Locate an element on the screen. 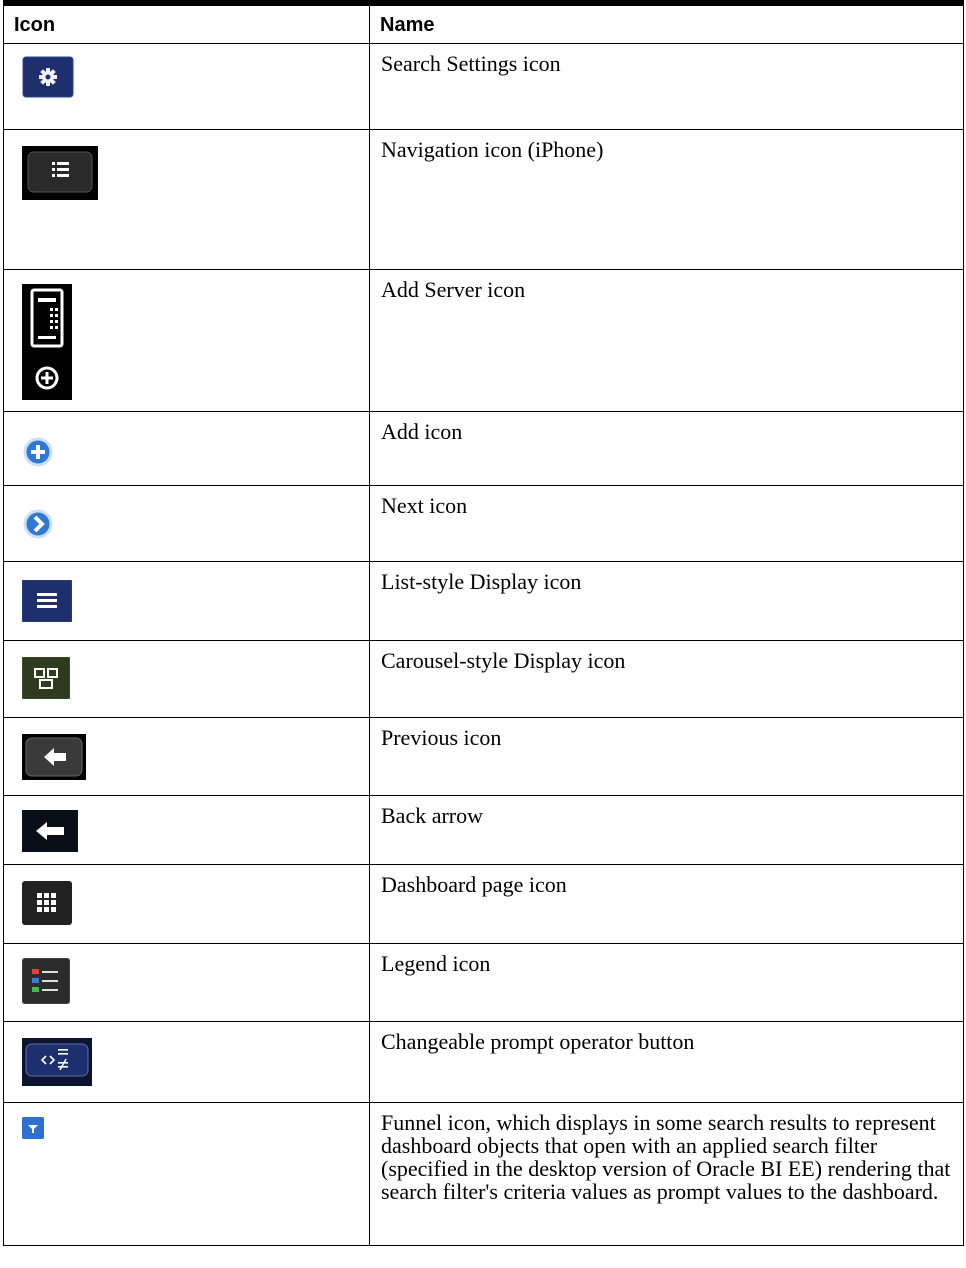  row-name: Previous icon is located at coordinates (666, 756).